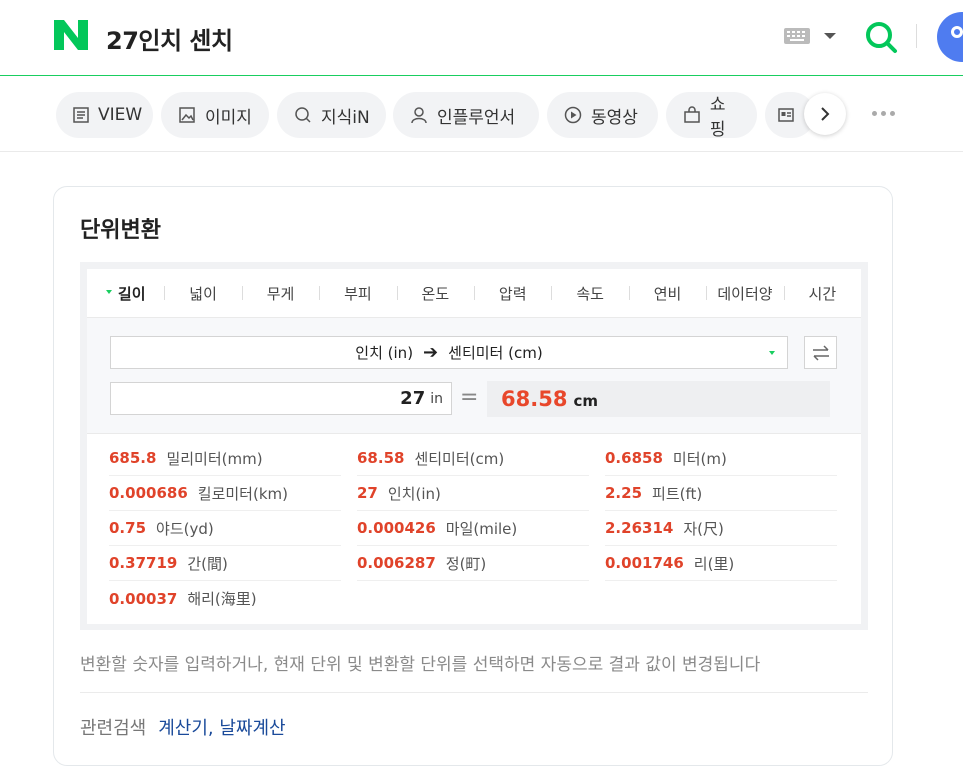 This screenshot has height=780, width=963. I want to click on tabs-next-button, so click(825, 114).